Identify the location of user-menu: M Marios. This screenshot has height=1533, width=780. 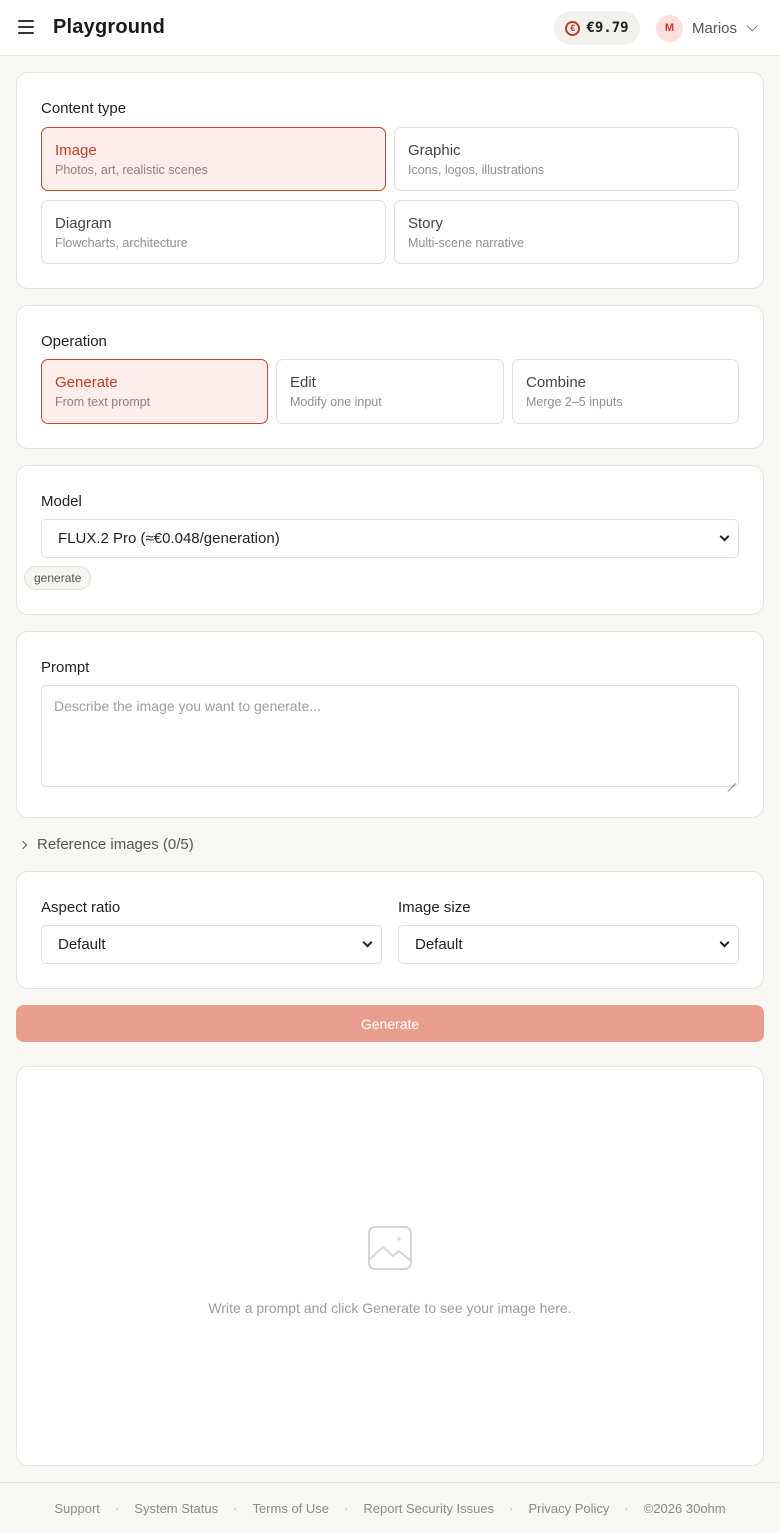
(707, 28).